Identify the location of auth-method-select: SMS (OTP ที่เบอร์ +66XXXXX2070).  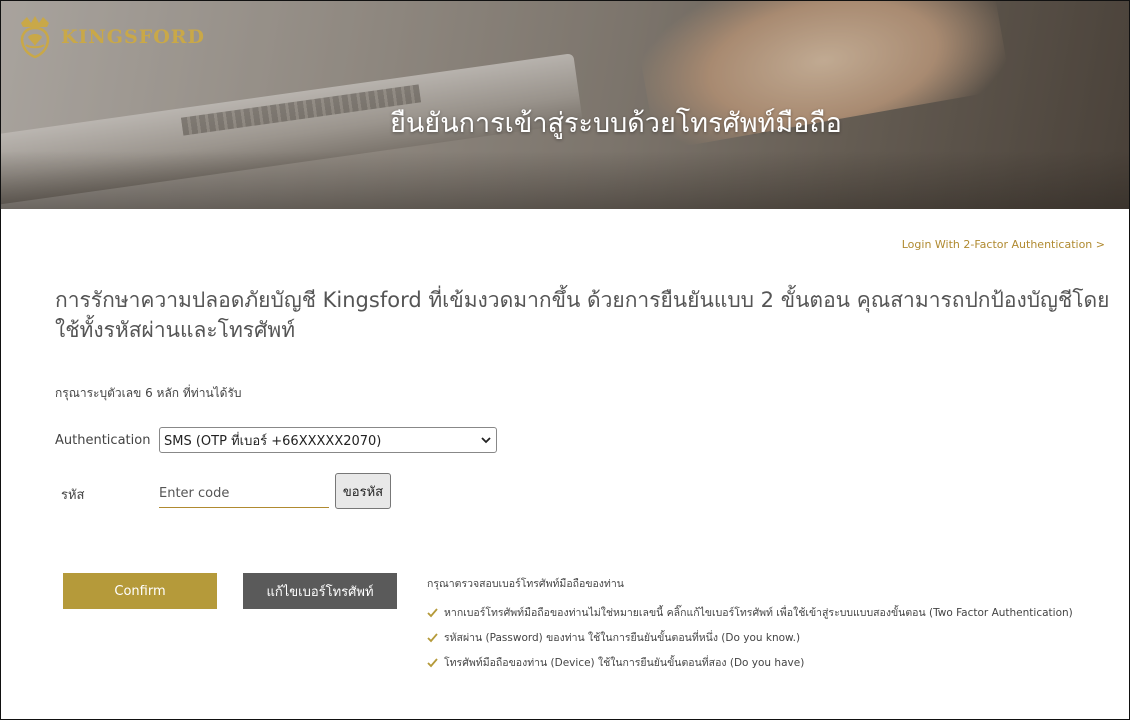
(328, 440).